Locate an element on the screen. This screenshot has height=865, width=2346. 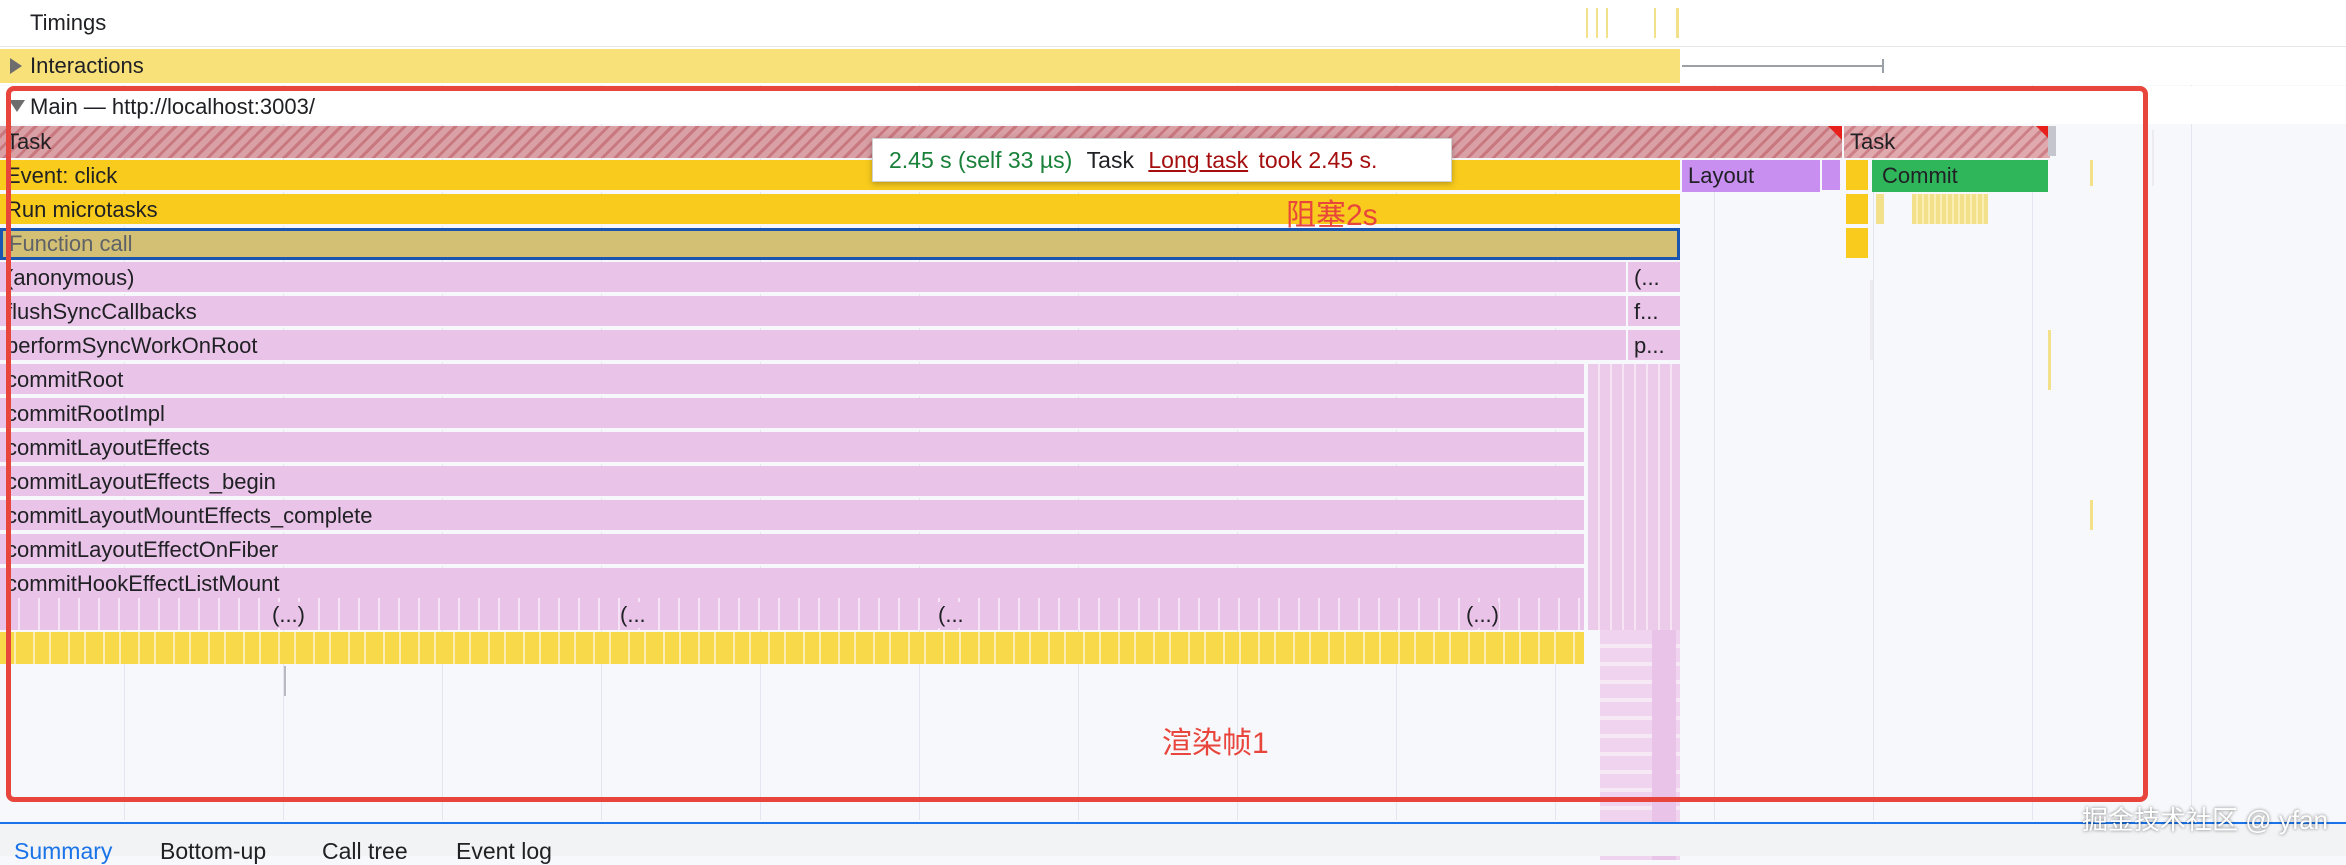
bottom-tab-bar: Summary Bottom-up Call tree Event log is located at coordinates (1173, 843).